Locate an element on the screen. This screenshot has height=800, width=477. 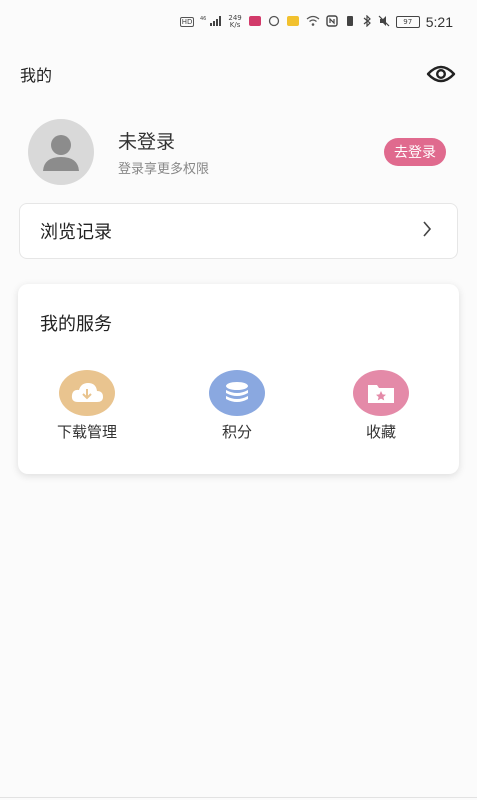
network-speed: 249 K/s is located at coordinates (234, 22).